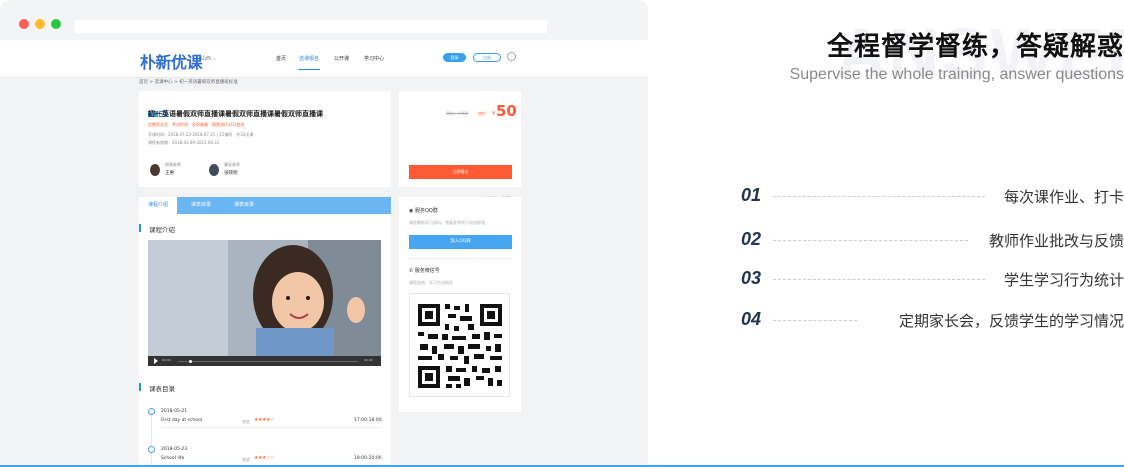 Image resolution: width=1124 pixels, height=467 pixels. Describe the element at coordinates (188, 82) in the screenshot. I see `breadcrumb: 首页 > 选课中心 > 初一英语暑假双师直播班标准` at that location.